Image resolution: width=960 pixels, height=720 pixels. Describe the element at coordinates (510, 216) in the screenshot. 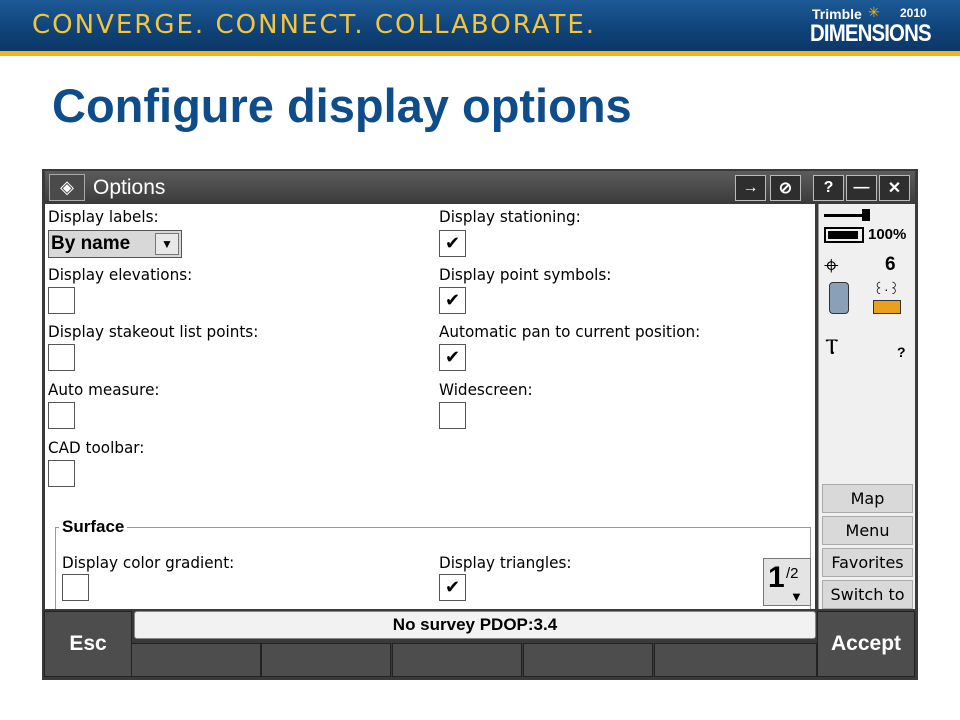

I see `display-stationing-label: Display stationing:` at that location.